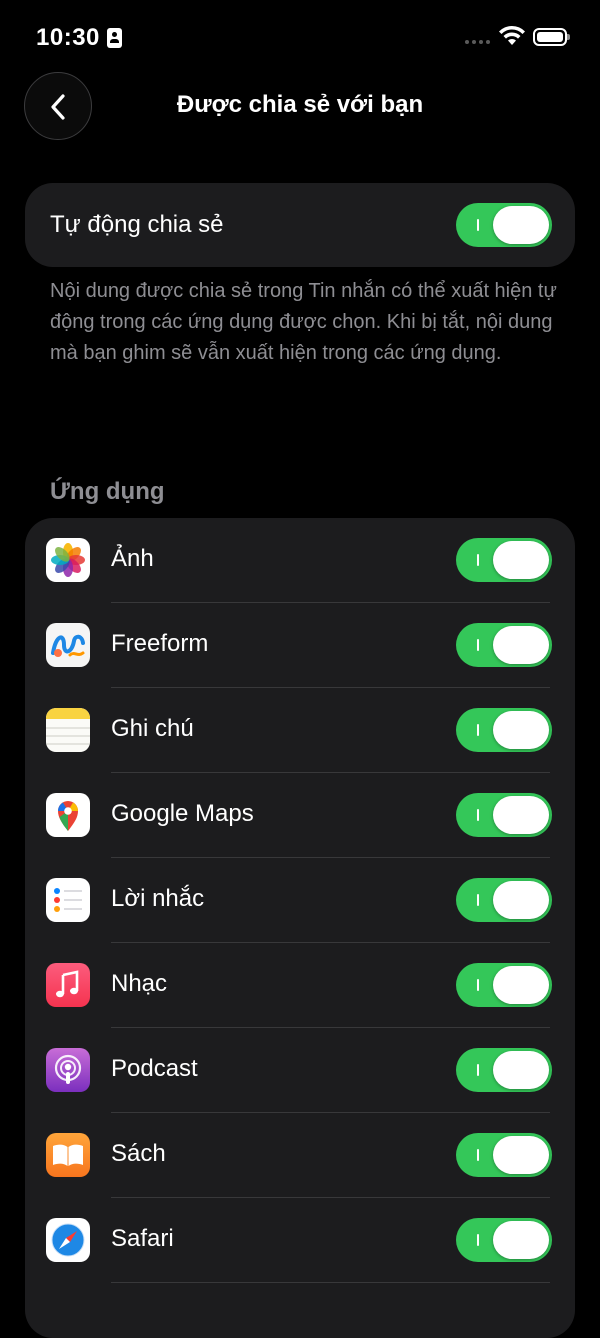  I want to click on app-row-reminders: Lời nhắc, so click(300, 900).